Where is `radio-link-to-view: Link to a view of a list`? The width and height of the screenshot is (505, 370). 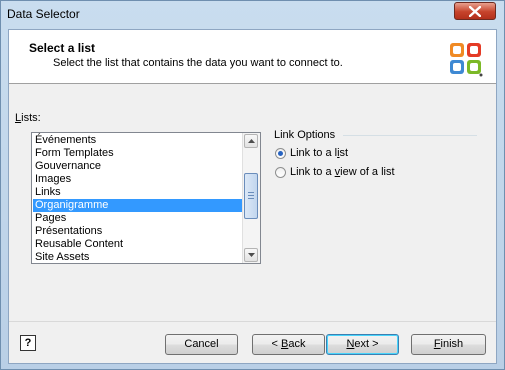 radio-link-to-view: Link to a view of a list is located at coordinates (335, 172).